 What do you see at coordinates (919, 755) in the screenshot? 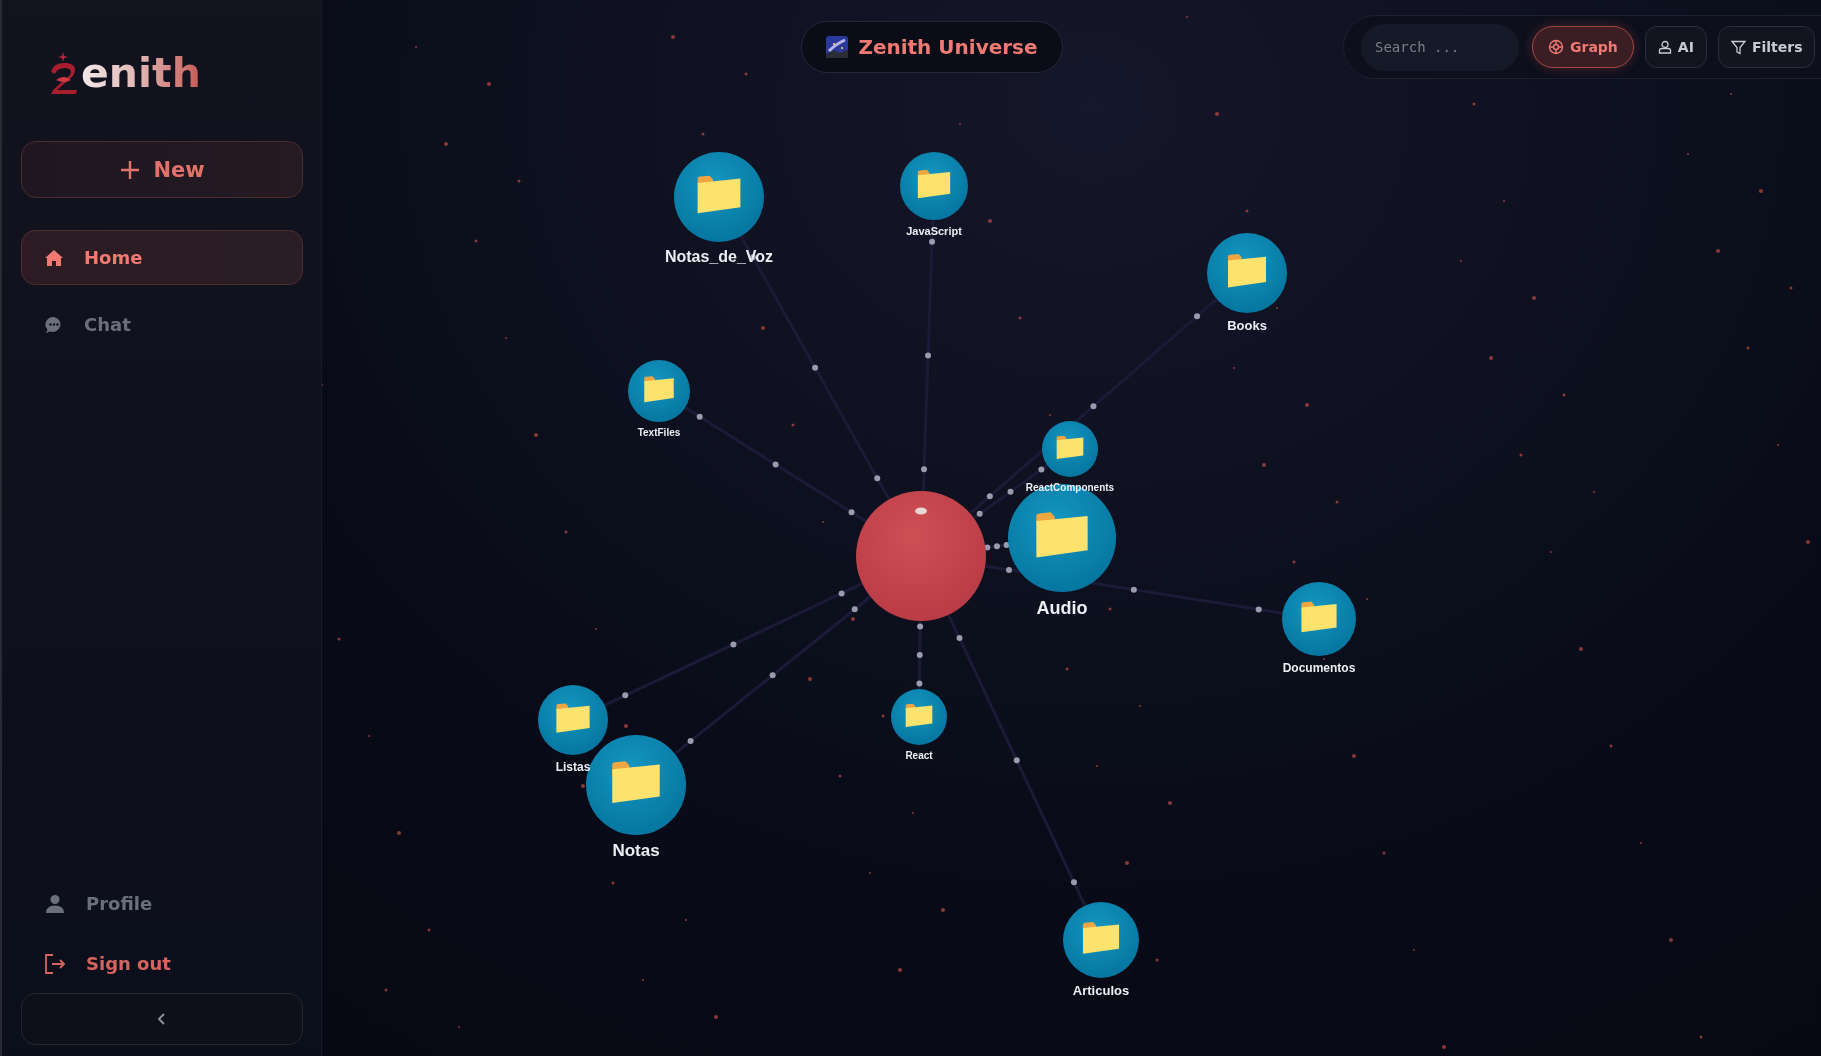
I see `node-label: React` at bounding box center [919, 755].